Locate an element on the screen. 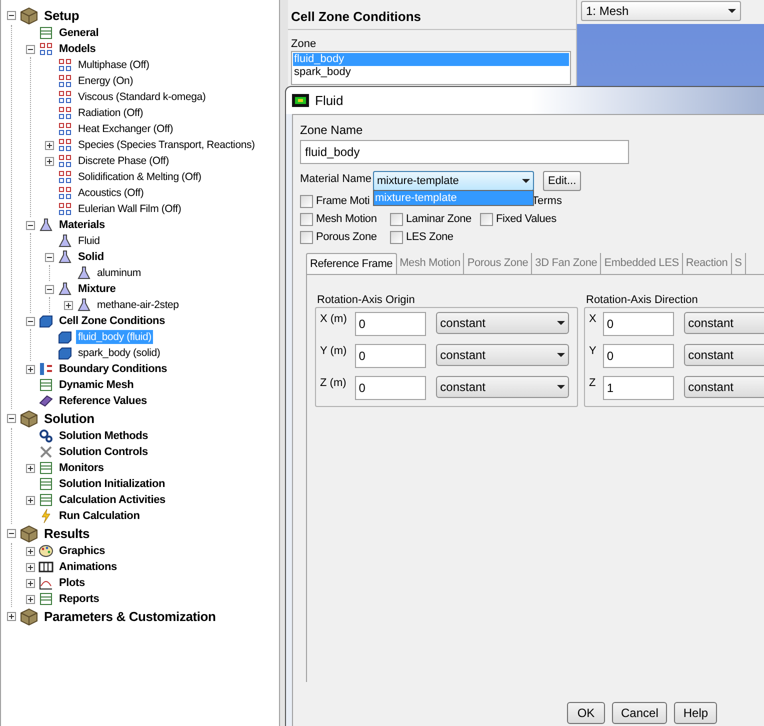  tree-item: Monitors is located at coordinates (81, 468).